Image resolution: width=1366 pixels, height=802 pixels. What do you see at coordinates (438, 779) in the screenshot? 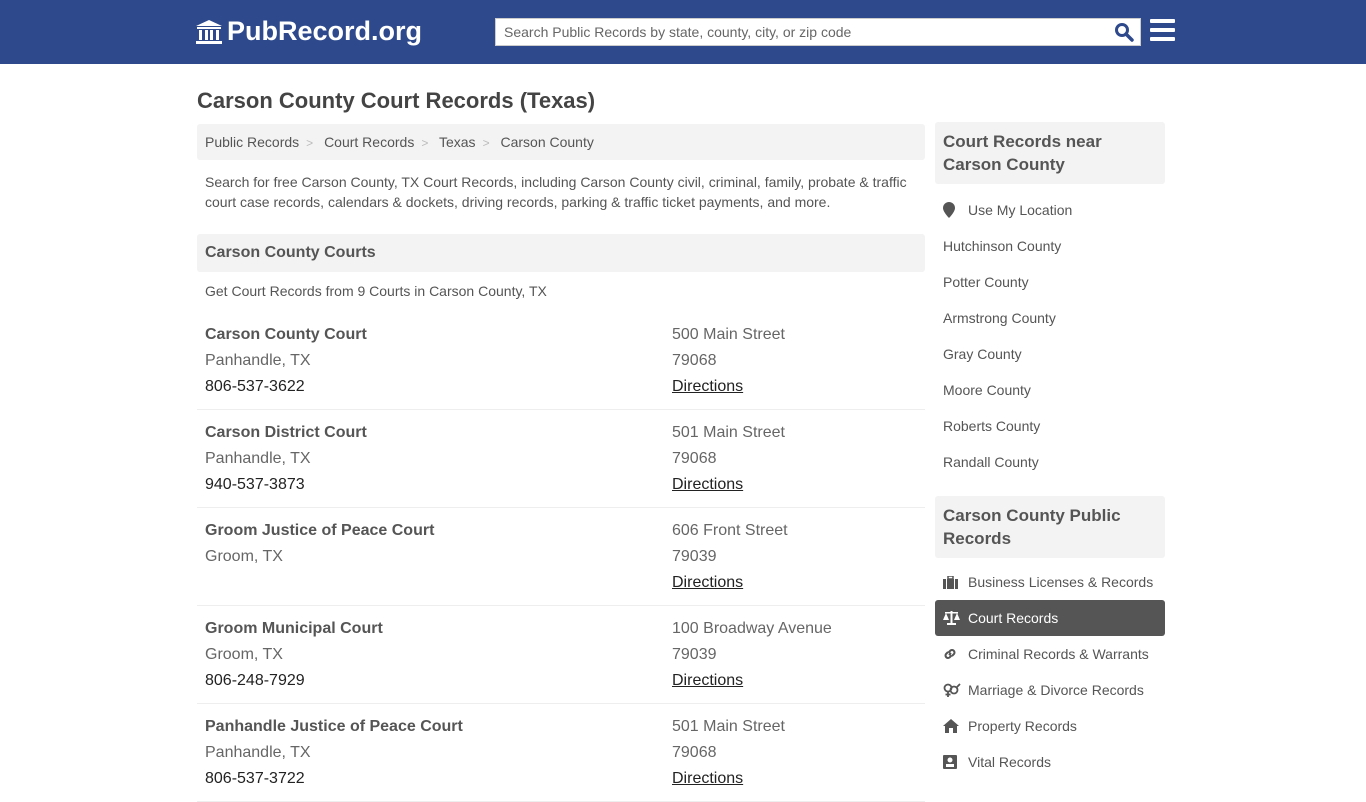
I see `court-phone: 806-537-3722` at bounding box center [438, 779].